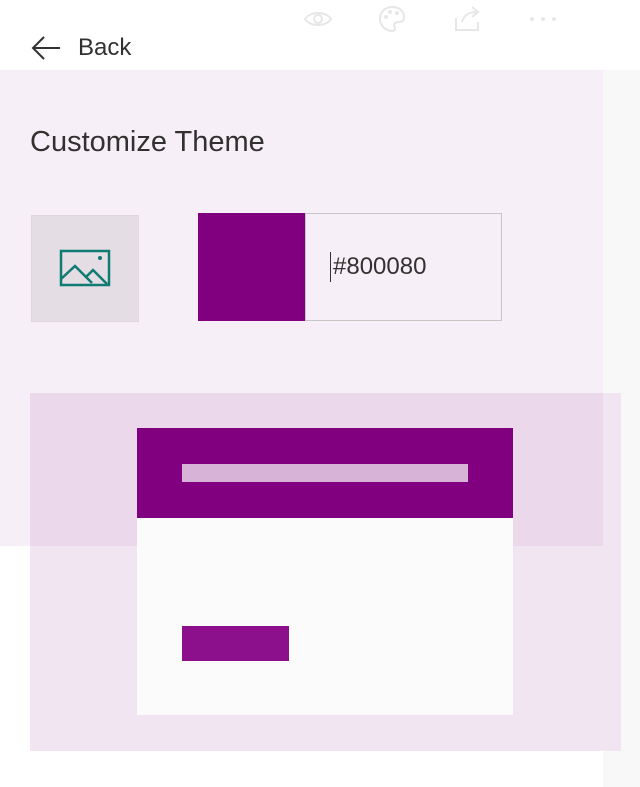 Image resolution: width=640 pixels, height=787 pixels. Describe the element at coordinates (543, 19) in the screenshot. I see `more-icon` at that location.